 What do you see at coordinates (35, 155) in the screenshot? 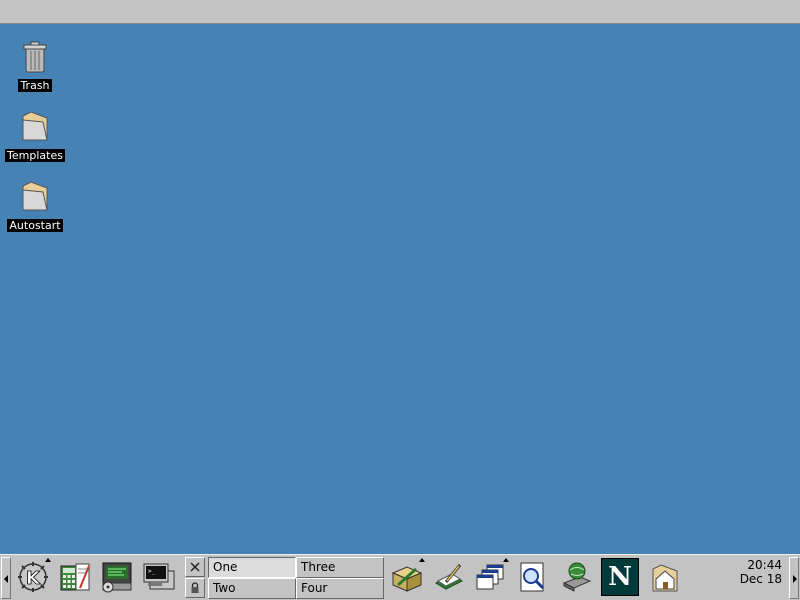
I see `desktop-icon-label: Templates` at bounding box center [35, 155].